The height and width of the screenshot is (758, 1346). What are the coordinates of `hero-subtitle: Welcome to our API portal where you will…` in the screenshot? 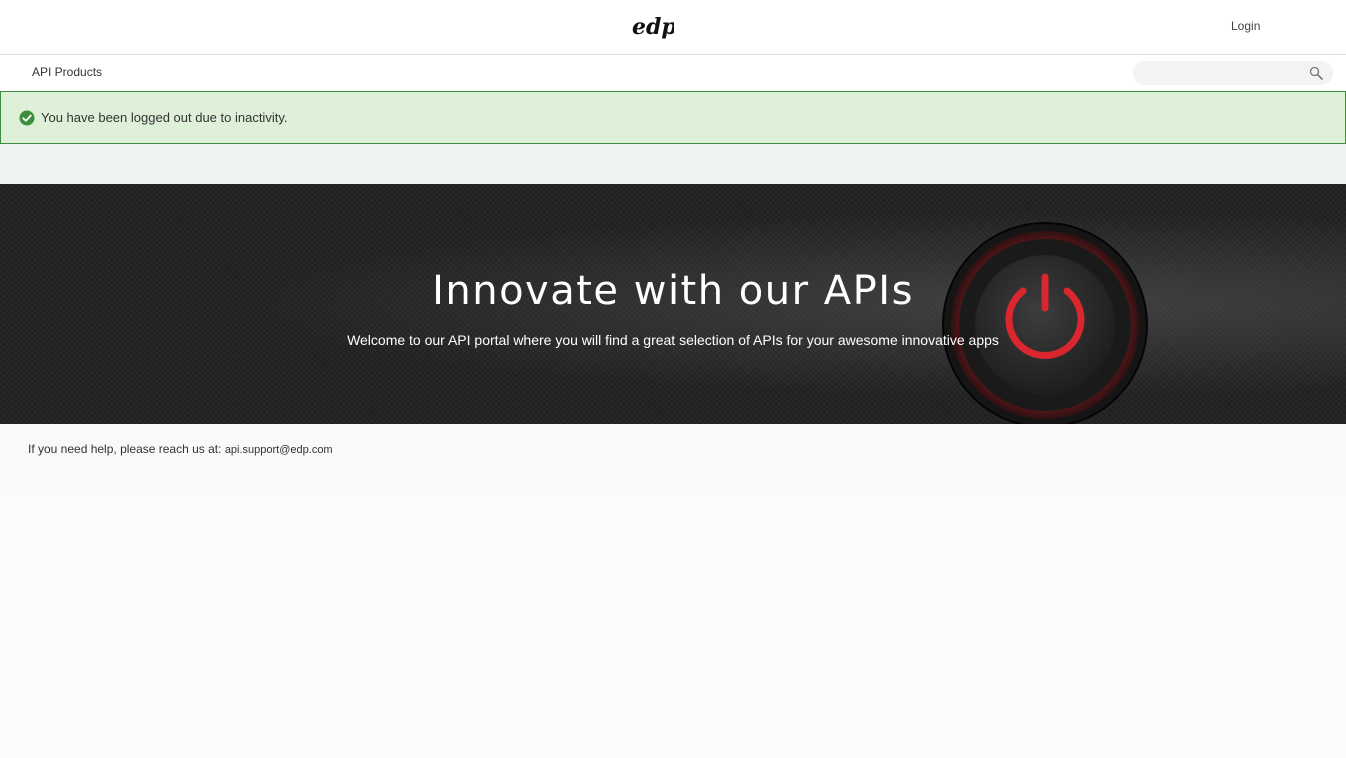 It's located at (673, 340).